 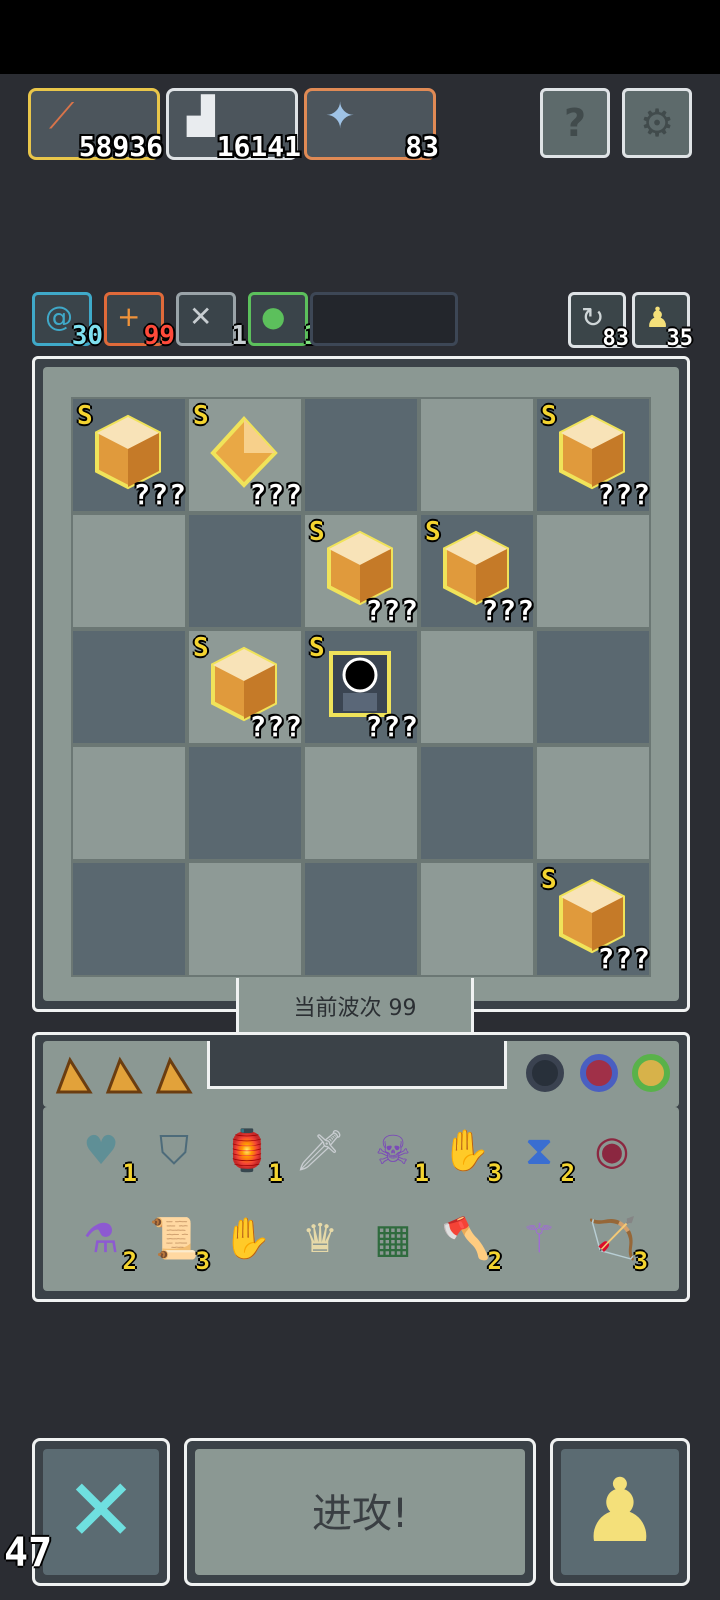 What do you see at coordinates (599, 1073) in the screenshot?
I see `red-blue-ring-icon` at bounding box center [599, 1073].